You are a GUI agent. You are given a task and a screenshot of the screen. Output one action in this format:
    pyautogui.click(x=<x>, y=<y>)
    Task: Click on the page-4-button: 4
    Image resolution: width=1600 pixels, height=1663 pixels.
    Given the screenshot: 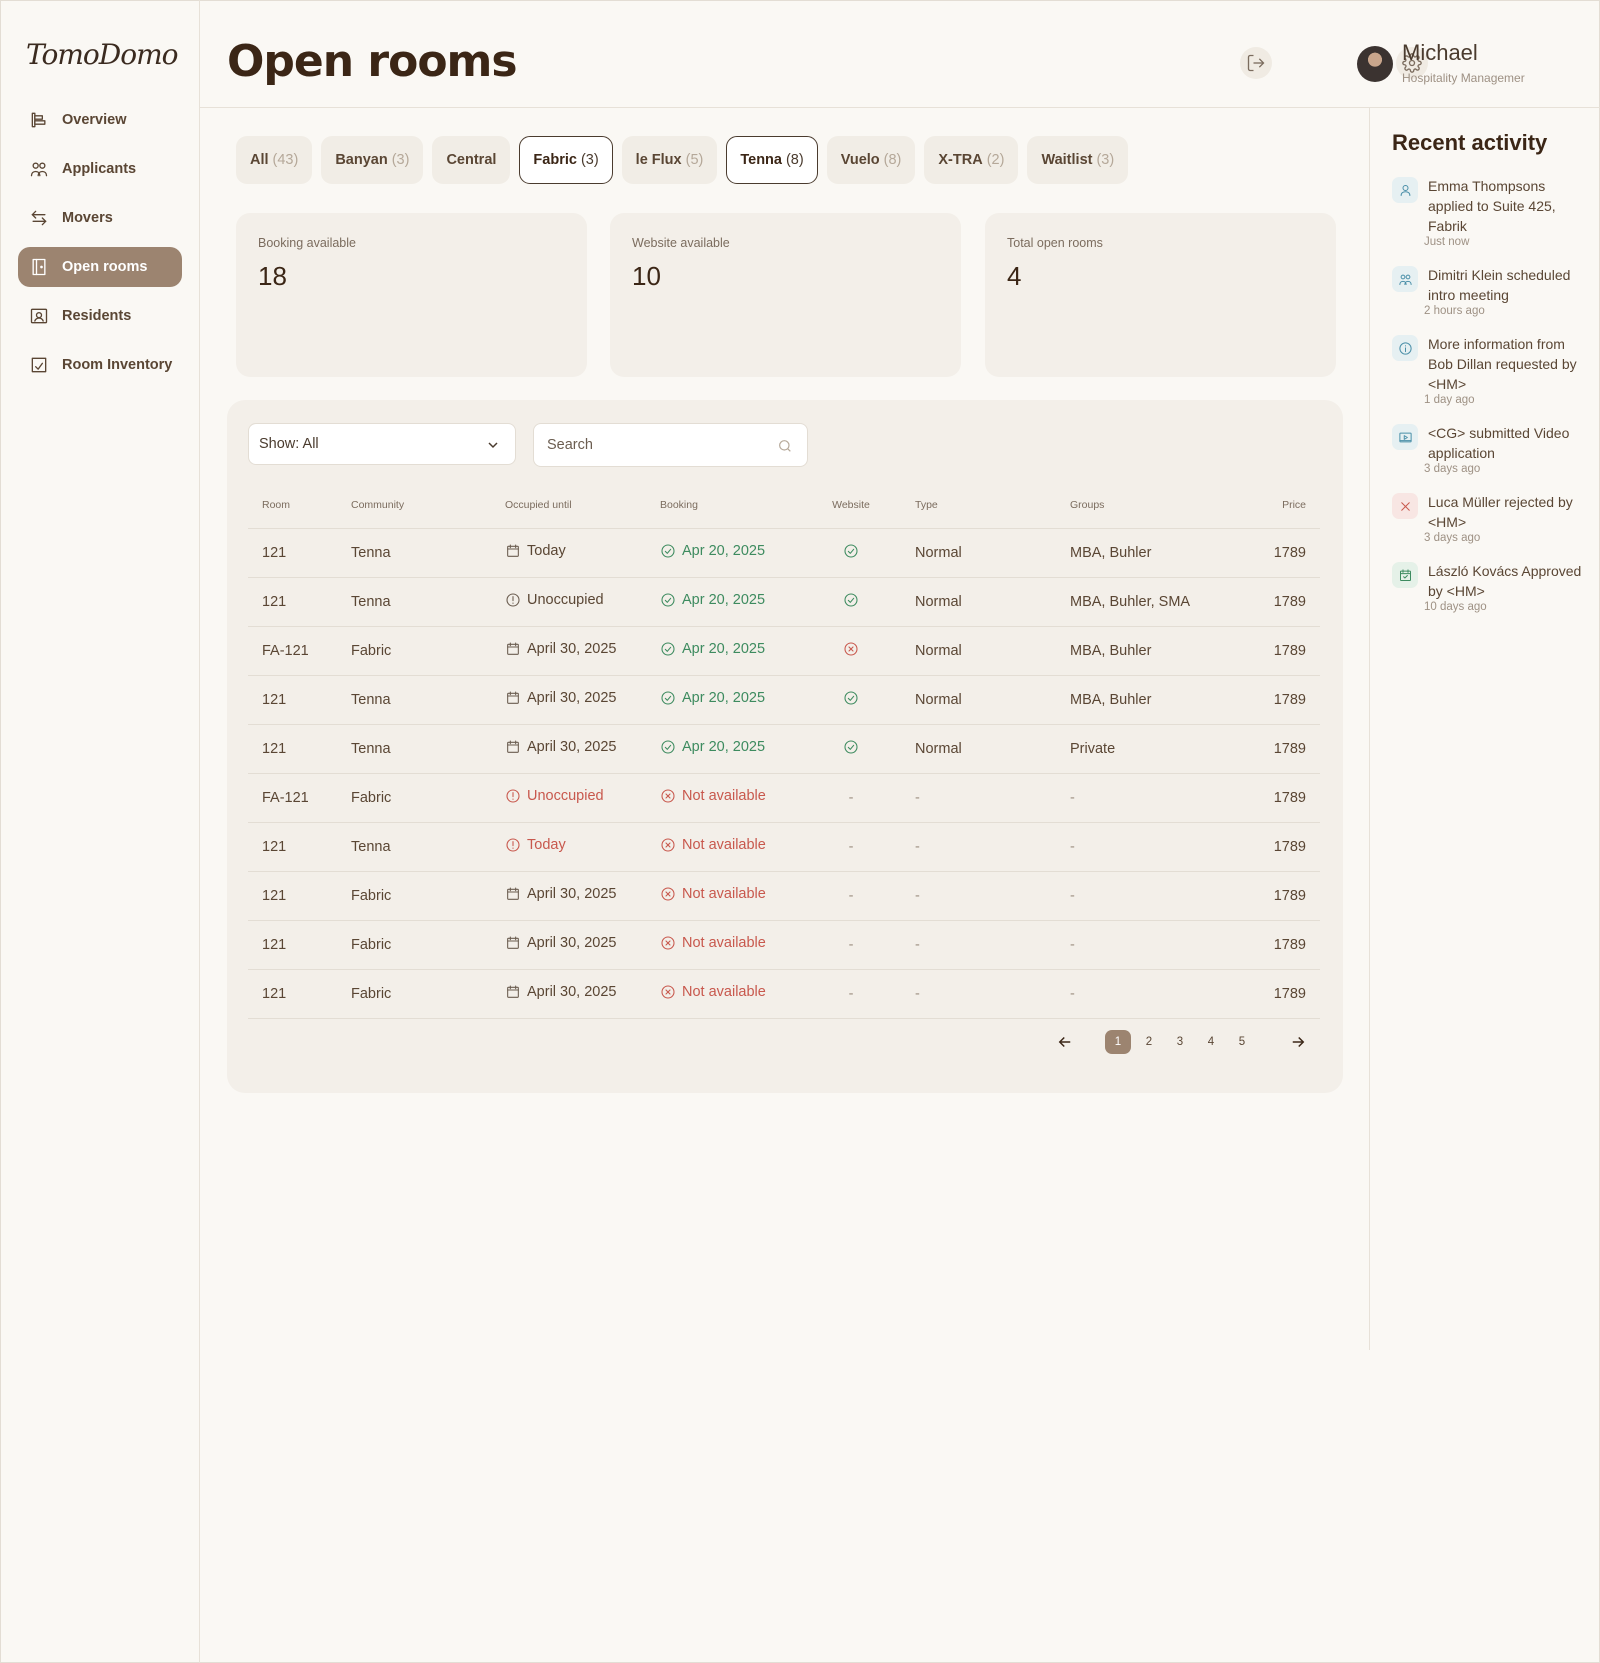 What is the action you would take?
    pyautogui.click(x=1211, y=1042)
    